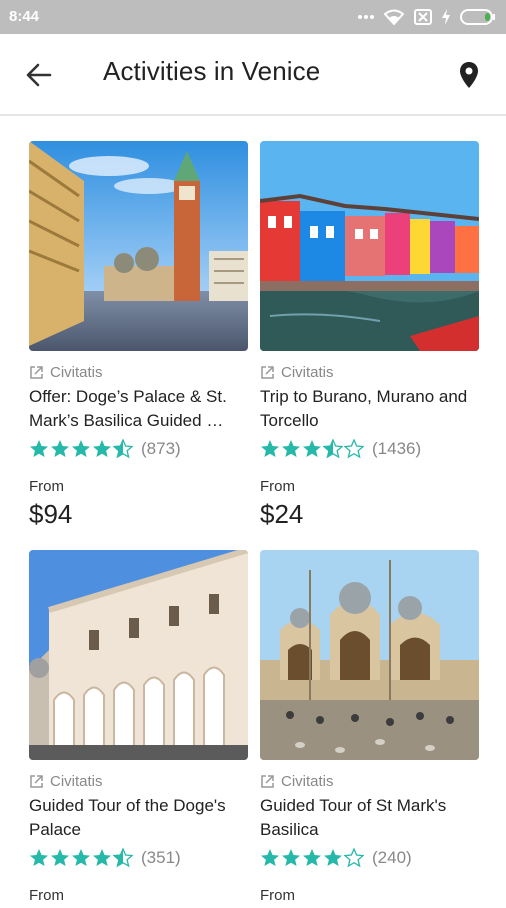 Image resolution: width=506 pixels, height=908 pixels. Describe the element at coordinates (369, 818) in the screenshot. I see `activity-title: Guided Tour of St Mark's Basilica` at that location.